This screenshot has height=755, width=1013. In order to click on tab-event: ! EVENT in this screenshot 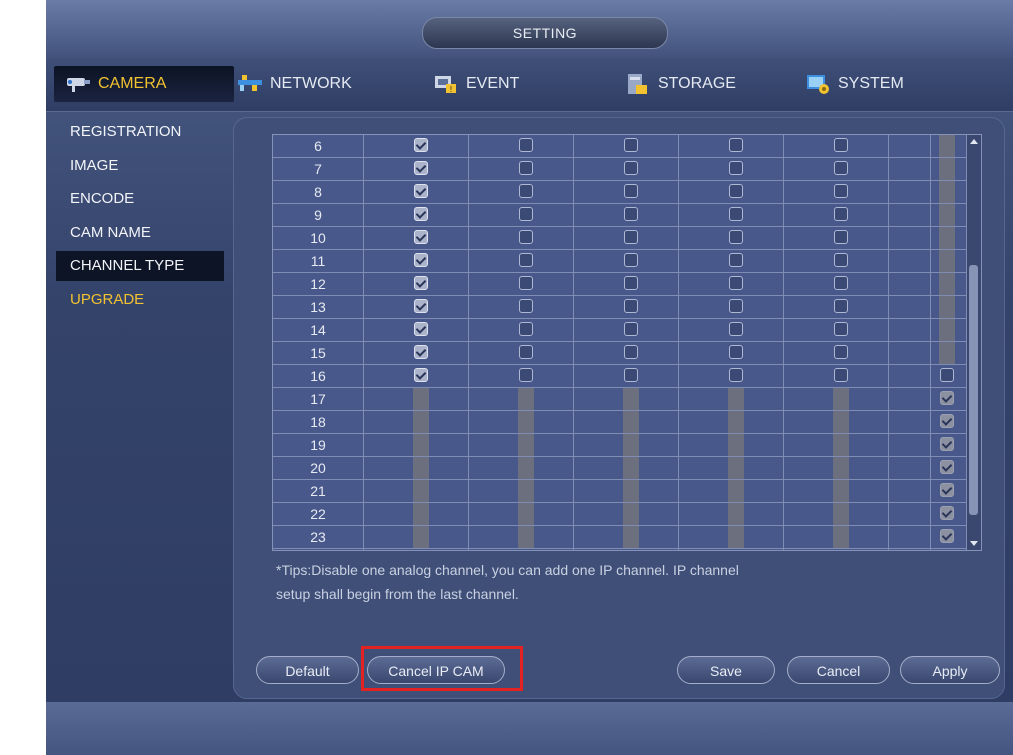, I will do `click(475, 84)`.